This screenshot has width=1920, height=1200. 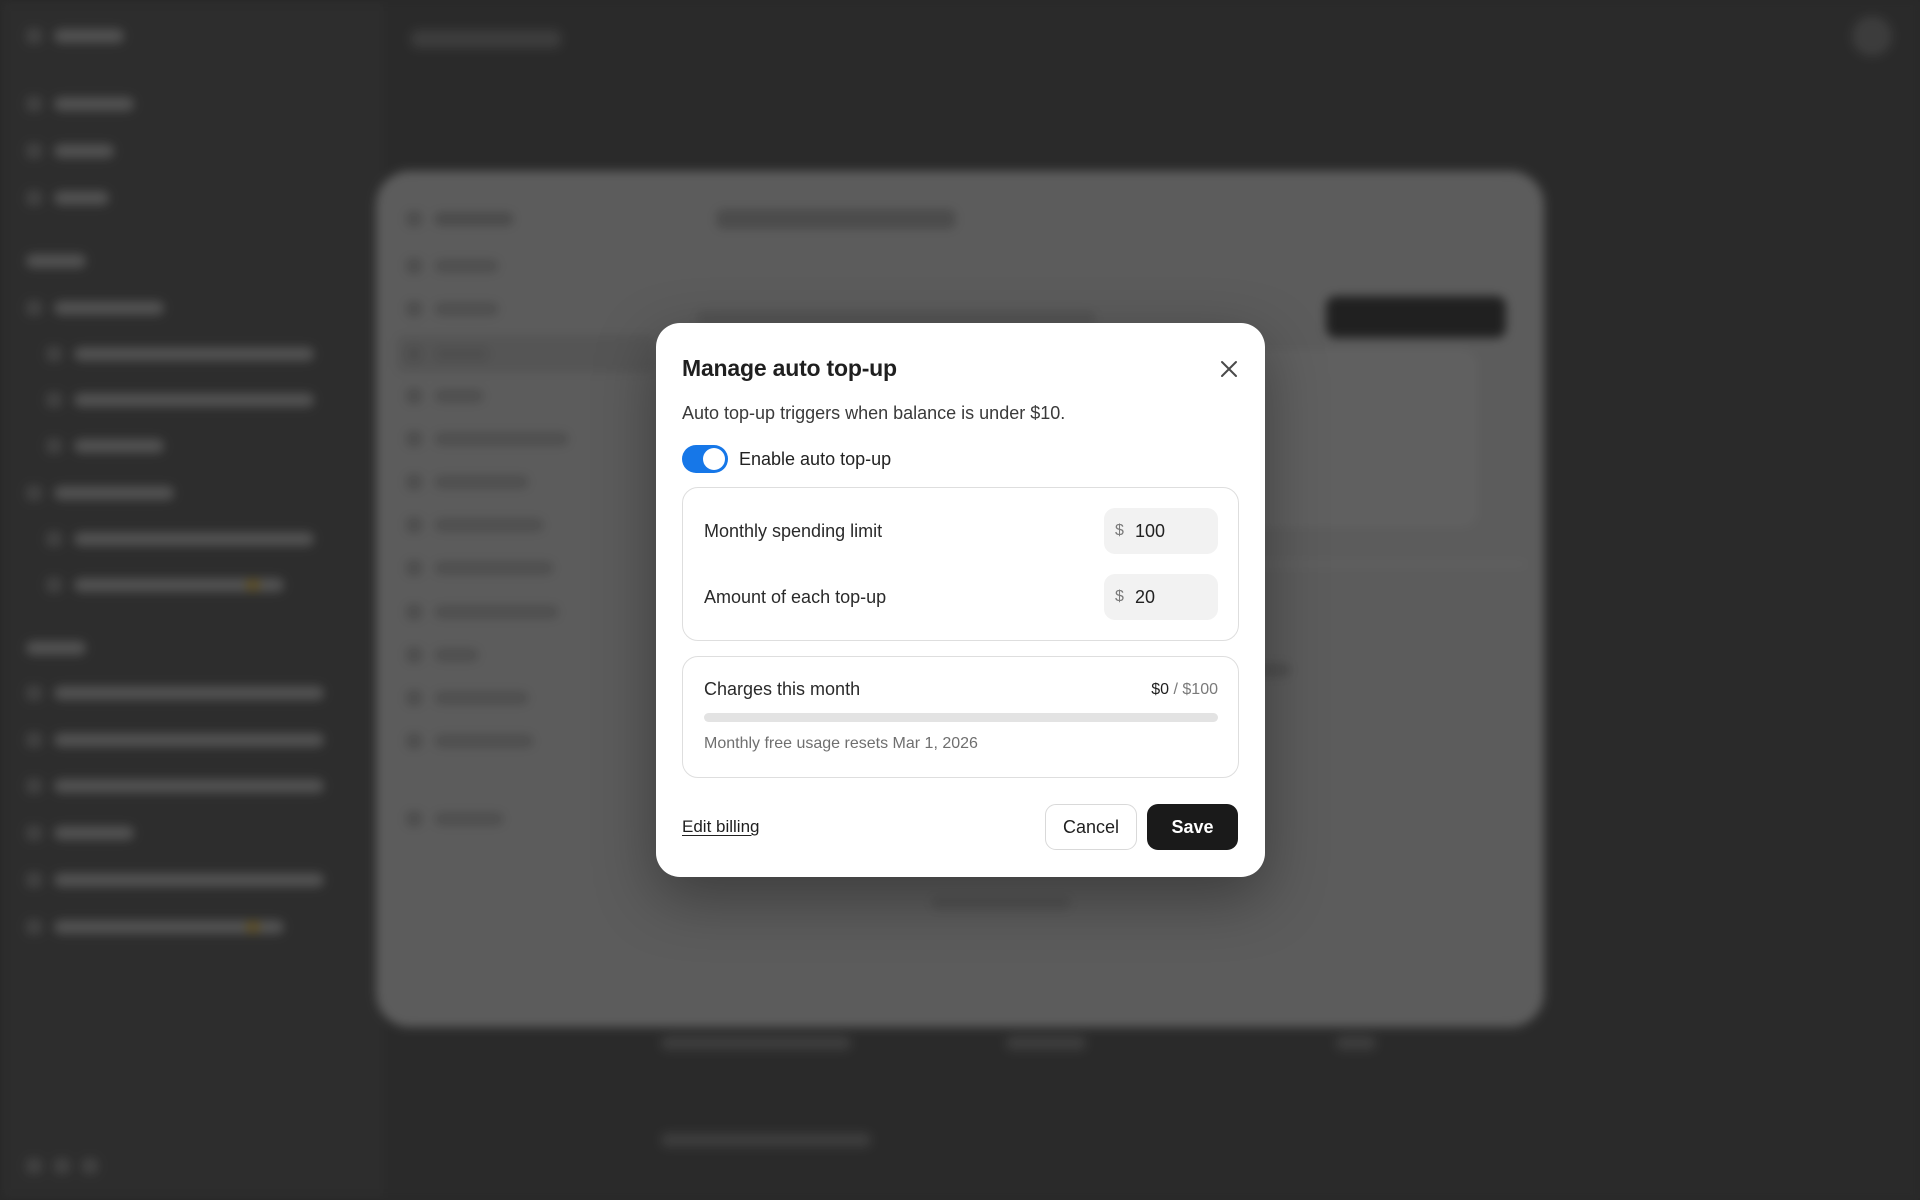 I want to click on charges-amount: $0 / $100, so click(x=1184, y=690).